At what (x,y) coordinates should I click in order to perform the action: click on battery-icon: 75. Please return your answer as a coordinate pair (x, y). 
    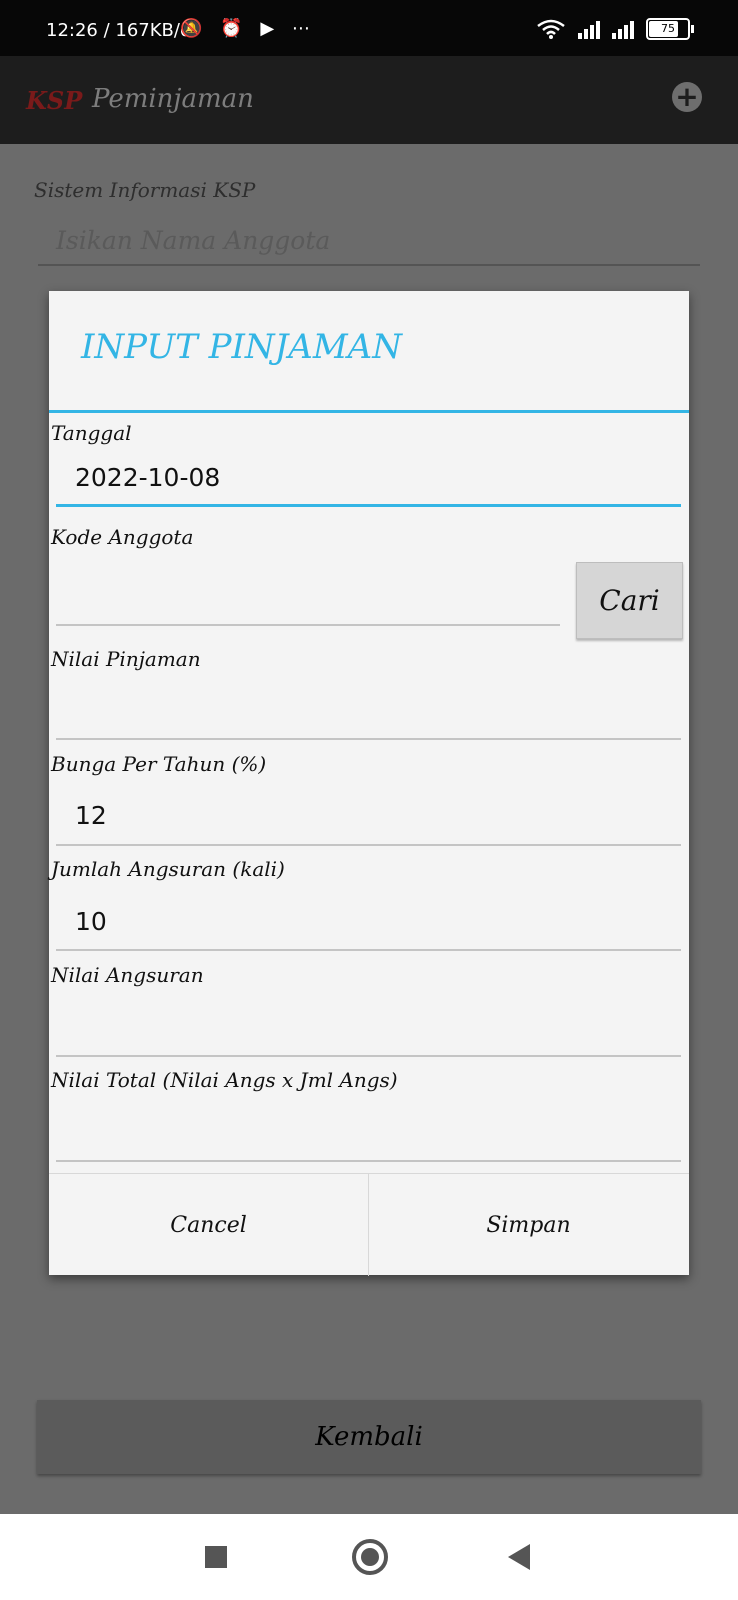
    Looking at the image, I should click on (670, 29).